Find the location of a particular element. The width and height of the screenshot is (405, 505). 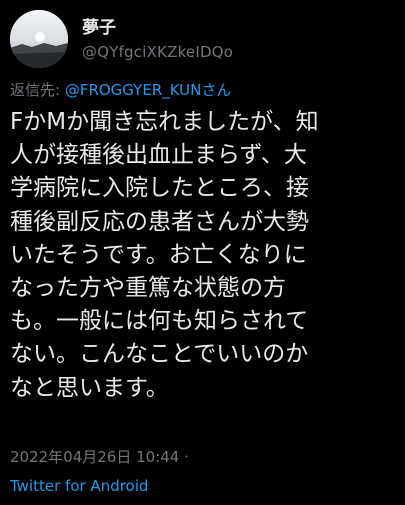

profile-photo-icon is located at coordinates (39, 39).